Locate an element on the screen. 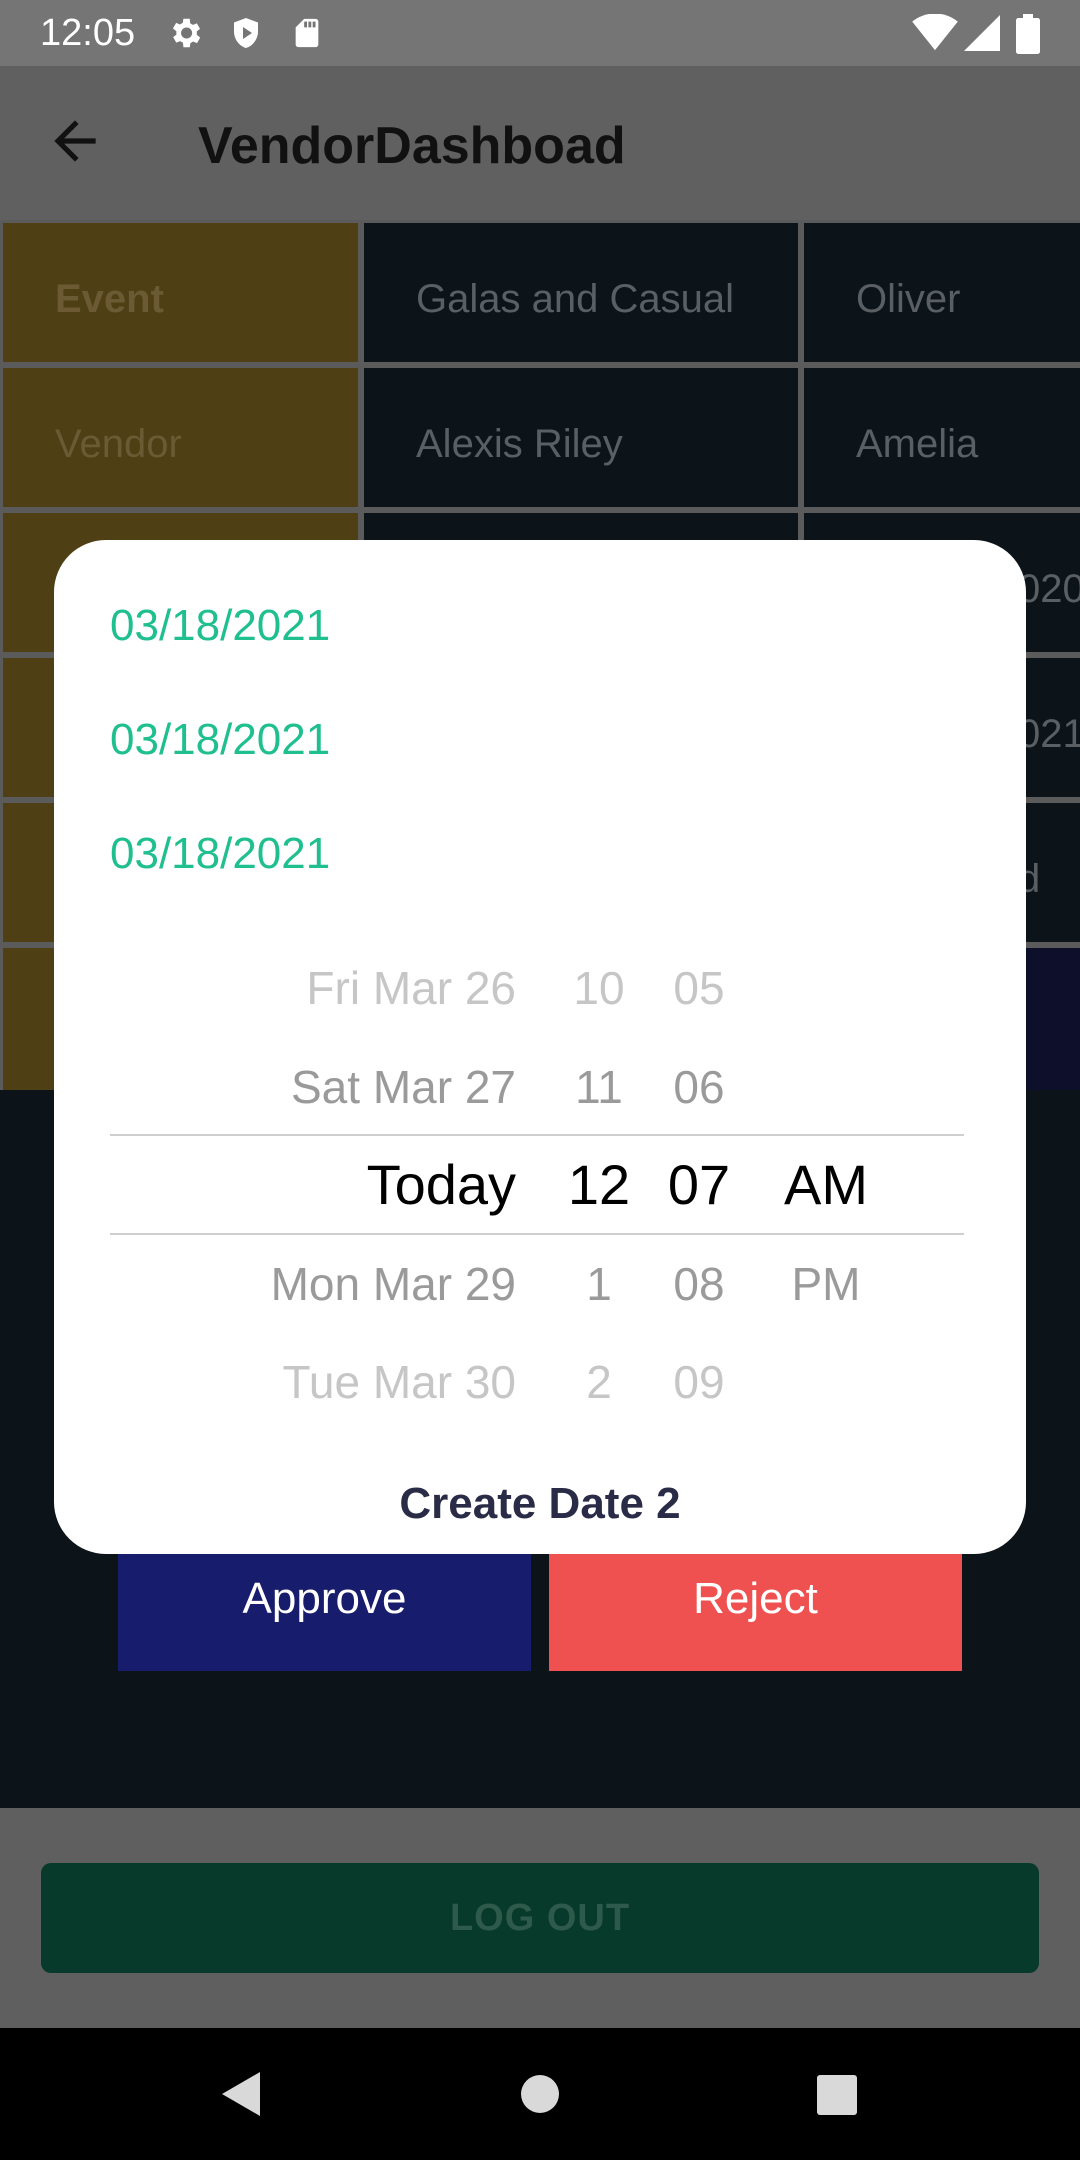 This screenshot has width=1080, height=2160. battery-icon is located at coordinates (1028, 34).